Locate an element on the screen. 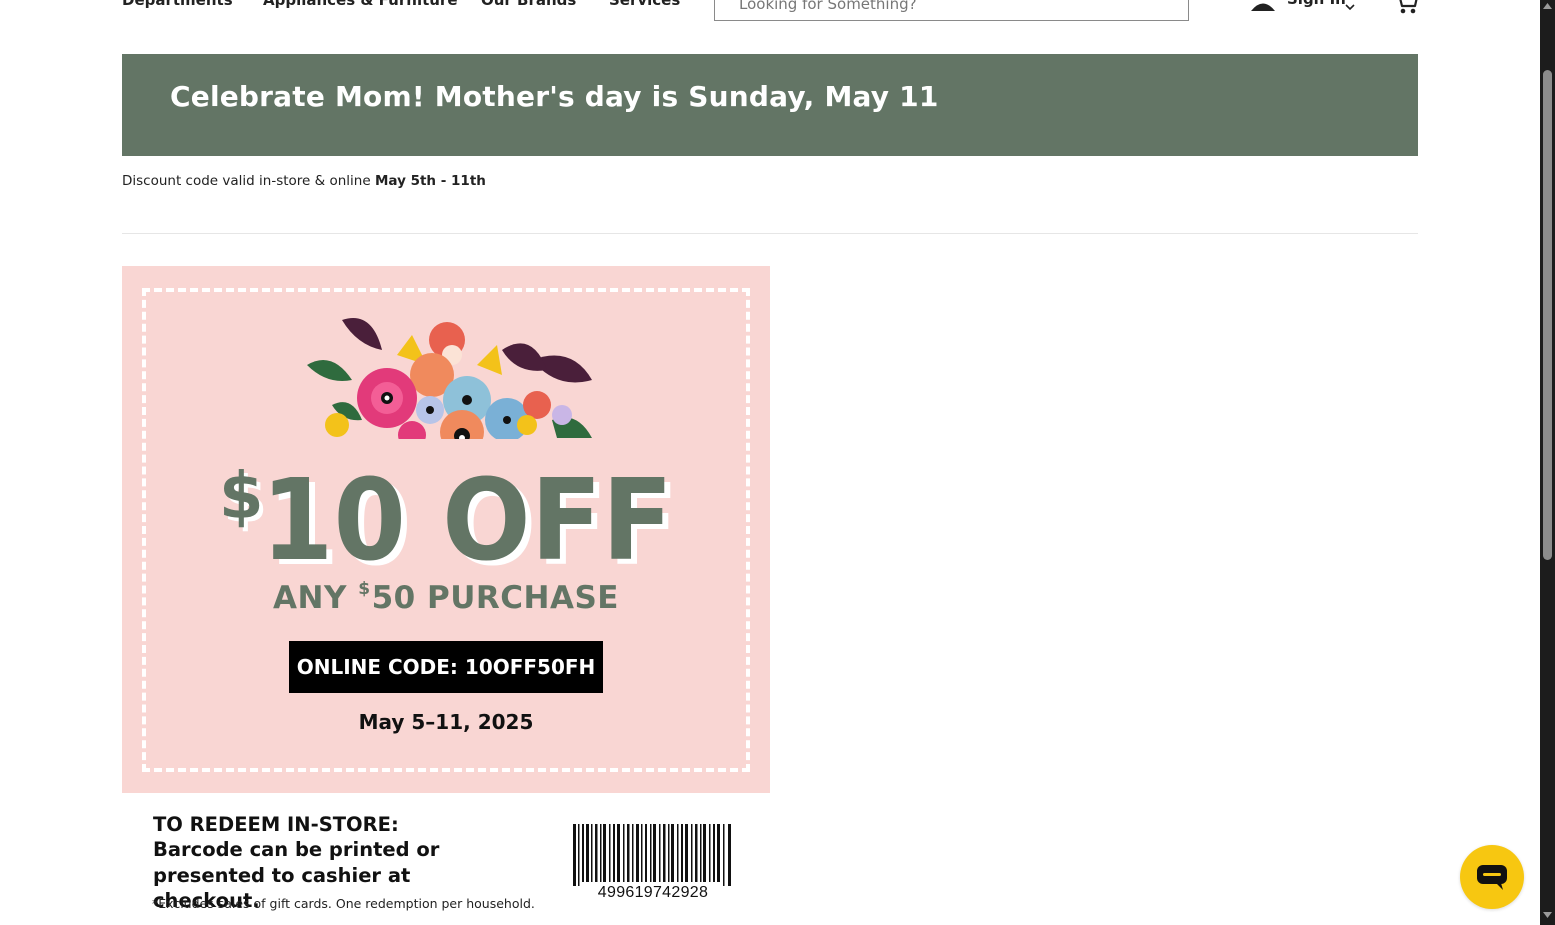  ten-off-headline: $ $ 10 OFF 10 OFF is located at coordinates (449, 515).